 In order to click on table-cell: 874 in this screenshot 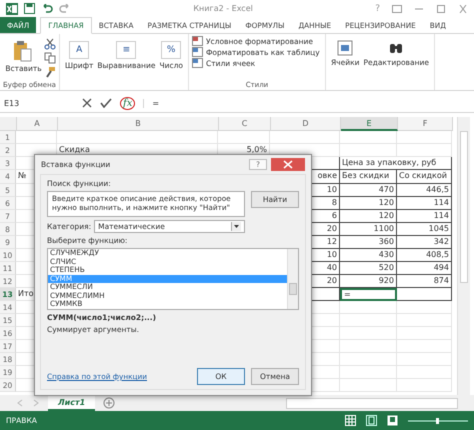, I will do `click(424, 281)`.